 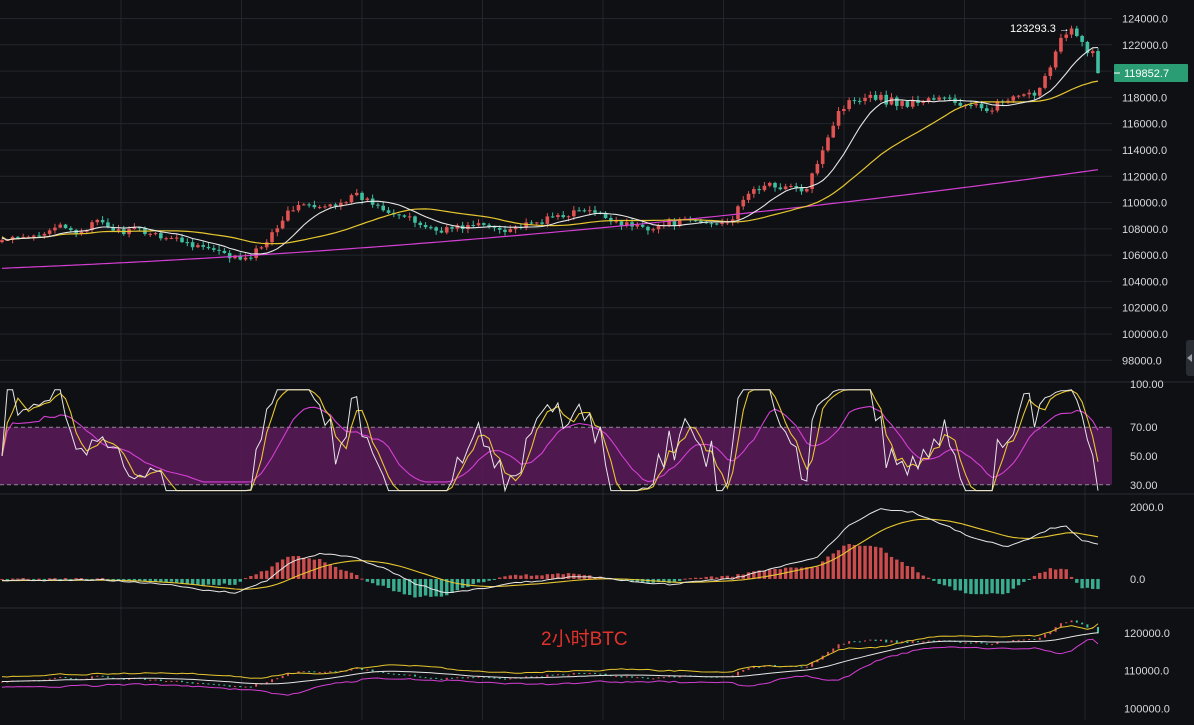 What do you see at coordinates (1137, 580) in the screenshot?
I see `macd-tick-label: 0.0` at bounding box center [1137, 580].